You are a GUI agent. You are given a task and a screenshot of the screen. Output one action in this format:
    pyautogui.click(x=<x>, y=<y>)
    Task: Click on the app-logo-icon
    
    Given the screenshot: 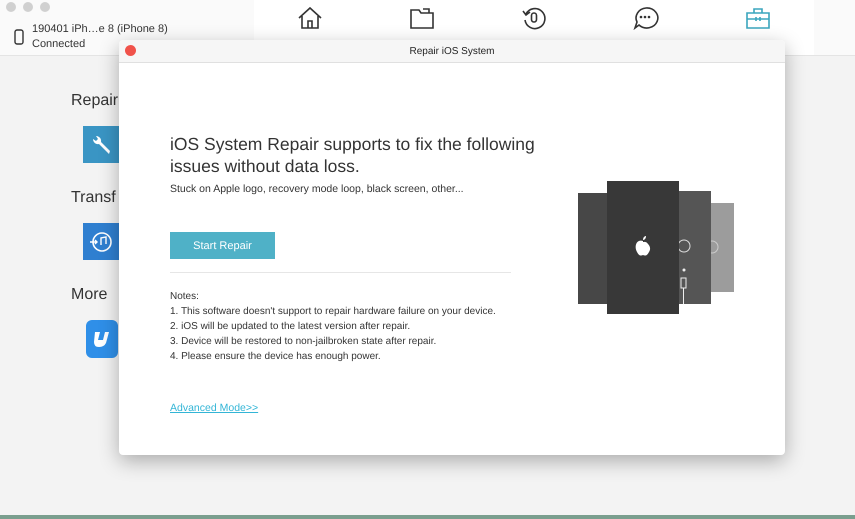 What is the action you would take?
    pyautogui.click(x=102, y=339)
    